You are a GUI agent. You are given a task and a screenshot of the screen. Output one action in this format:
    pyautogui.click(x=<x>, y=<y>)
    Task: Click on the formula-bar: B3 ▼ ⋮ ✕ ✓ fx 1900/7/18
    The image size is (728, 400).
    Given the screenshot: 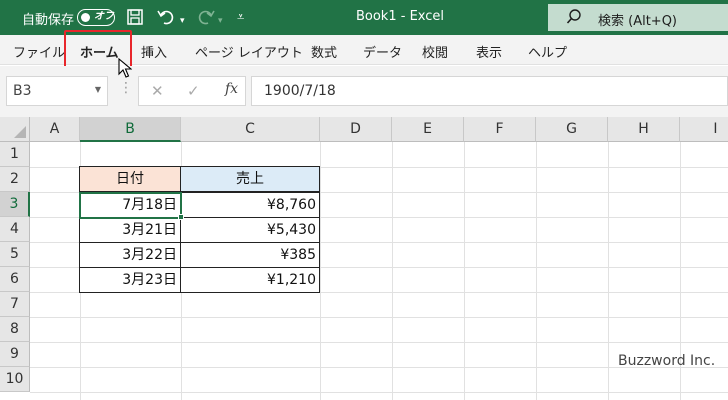 What is the action you would take?
    pyautogui.click(x=364, y=91)
    